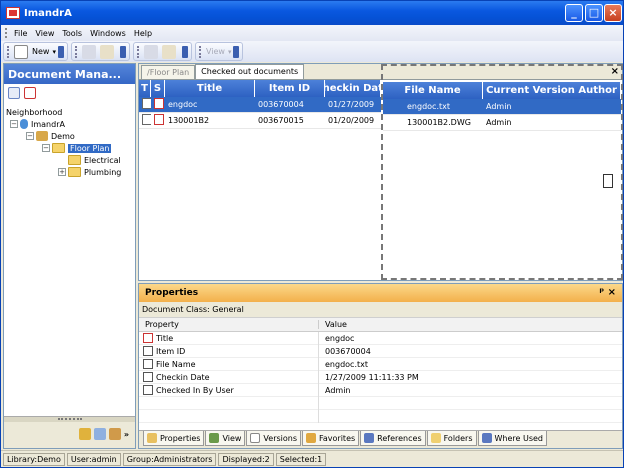 The height and width of the screenshot is (468, 624). I want to click on cell-item-id: 003670015, so click(281, 120).